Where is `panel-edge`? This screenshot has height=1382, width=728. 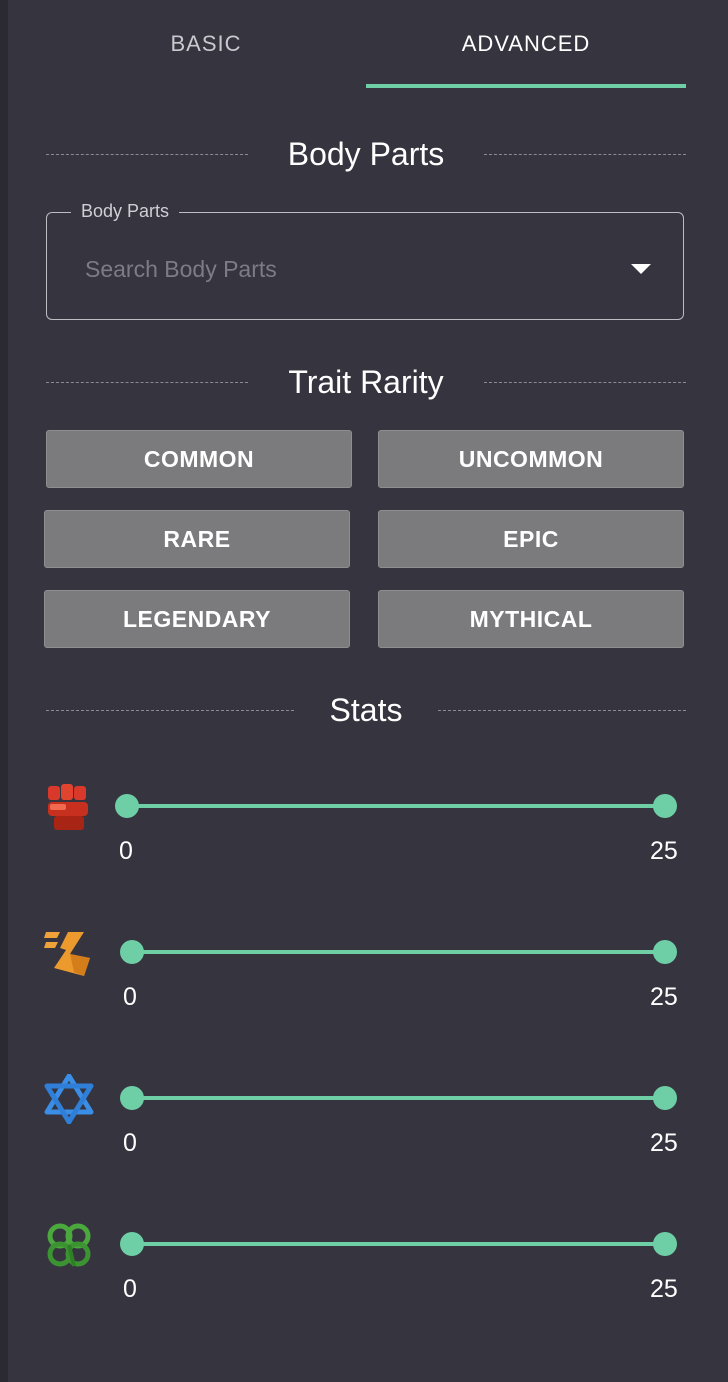 panel-edge is located at coordinates (4, 691).